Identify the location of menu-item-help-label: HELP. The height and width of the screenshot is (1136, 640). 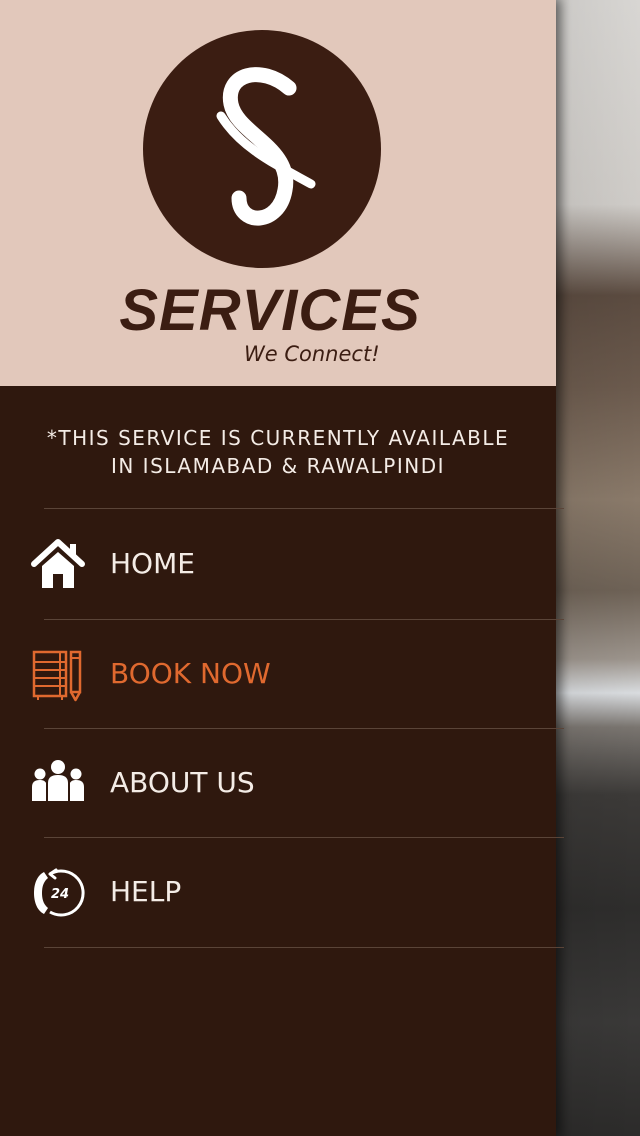
(146, 891).